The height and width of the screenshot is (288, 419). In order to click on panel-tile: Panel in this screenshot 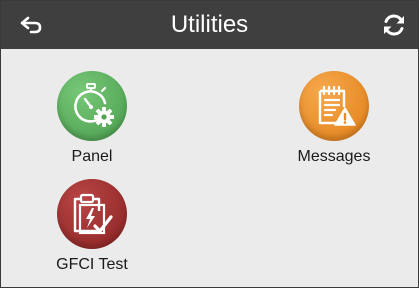, I will do `click(92, 119)`.